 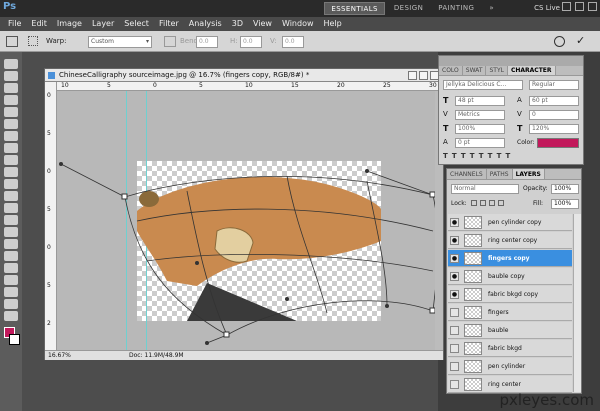 I want to click on lock-all-icon, so click(x=501, y=203).